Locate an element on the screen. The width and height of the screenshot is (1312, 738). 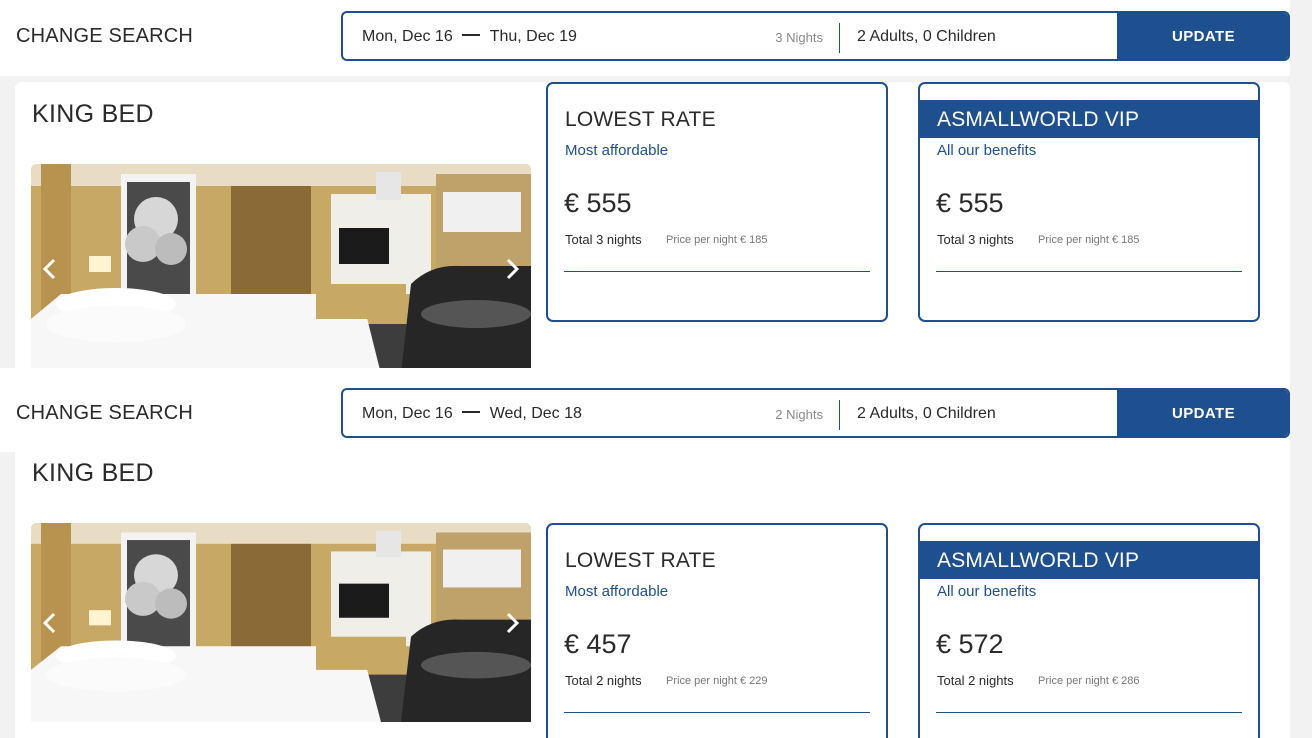
date-range-field: Mon, Dec 16 Wed, Dec 18 is located at coordinates (472, 414).